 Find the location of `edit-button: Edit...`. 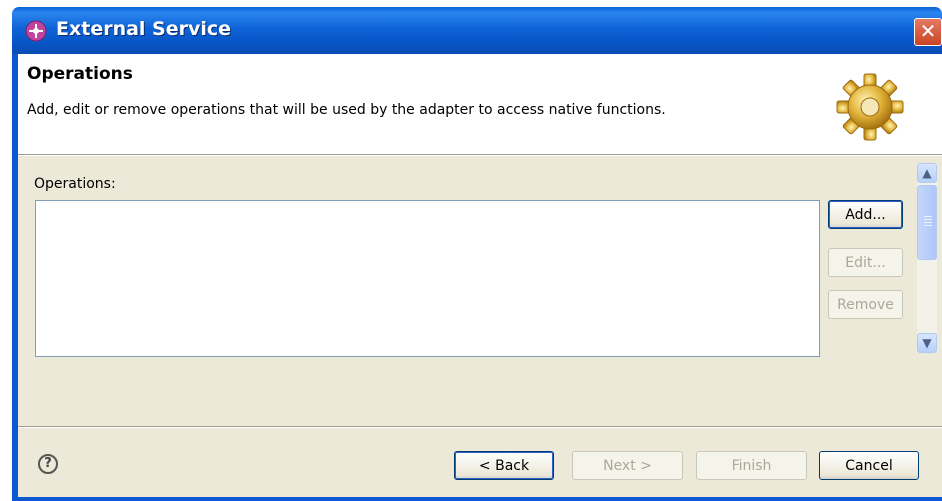

edit-button: Edit... is located at coordinates (865, 262).